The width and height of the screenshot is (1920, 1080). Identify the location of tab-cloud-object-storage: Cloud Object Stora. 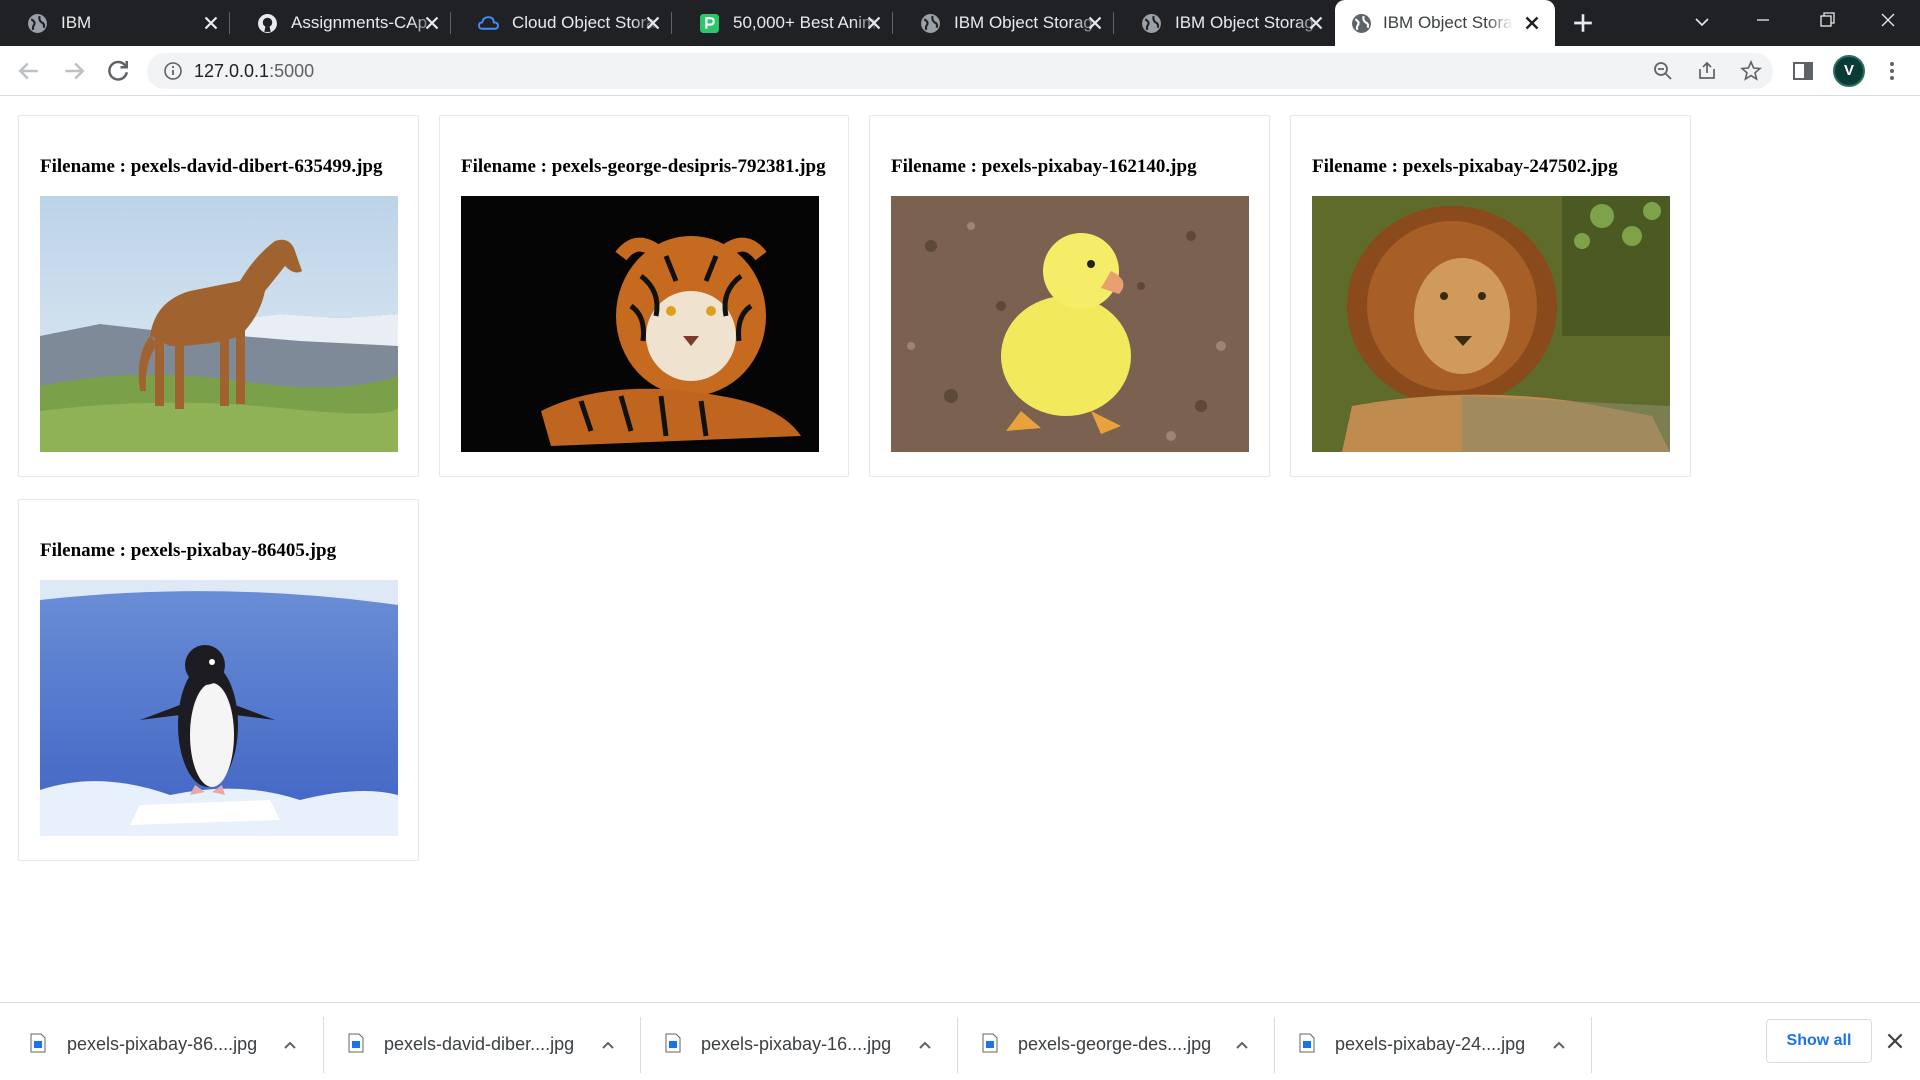
(561, 23).